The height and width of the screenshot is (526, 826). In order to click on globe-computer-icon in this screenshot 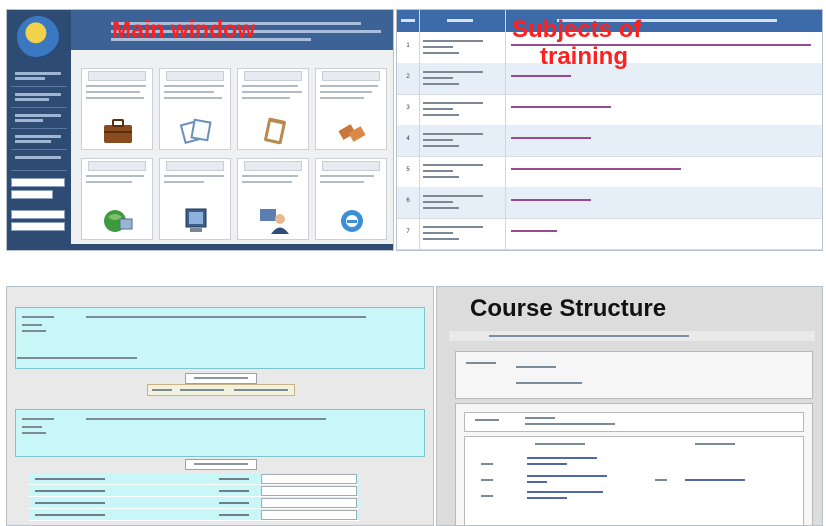, I will do `click(118, 221)`.